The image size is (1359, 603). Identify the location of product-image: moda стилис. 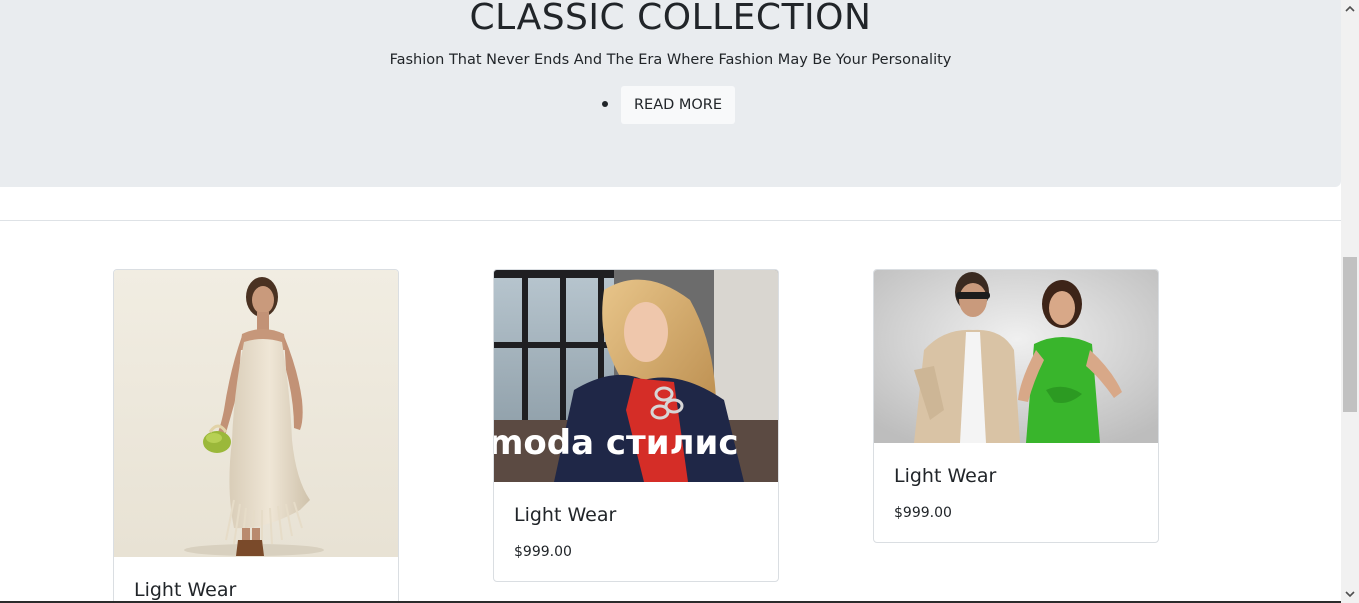
(636, 376).